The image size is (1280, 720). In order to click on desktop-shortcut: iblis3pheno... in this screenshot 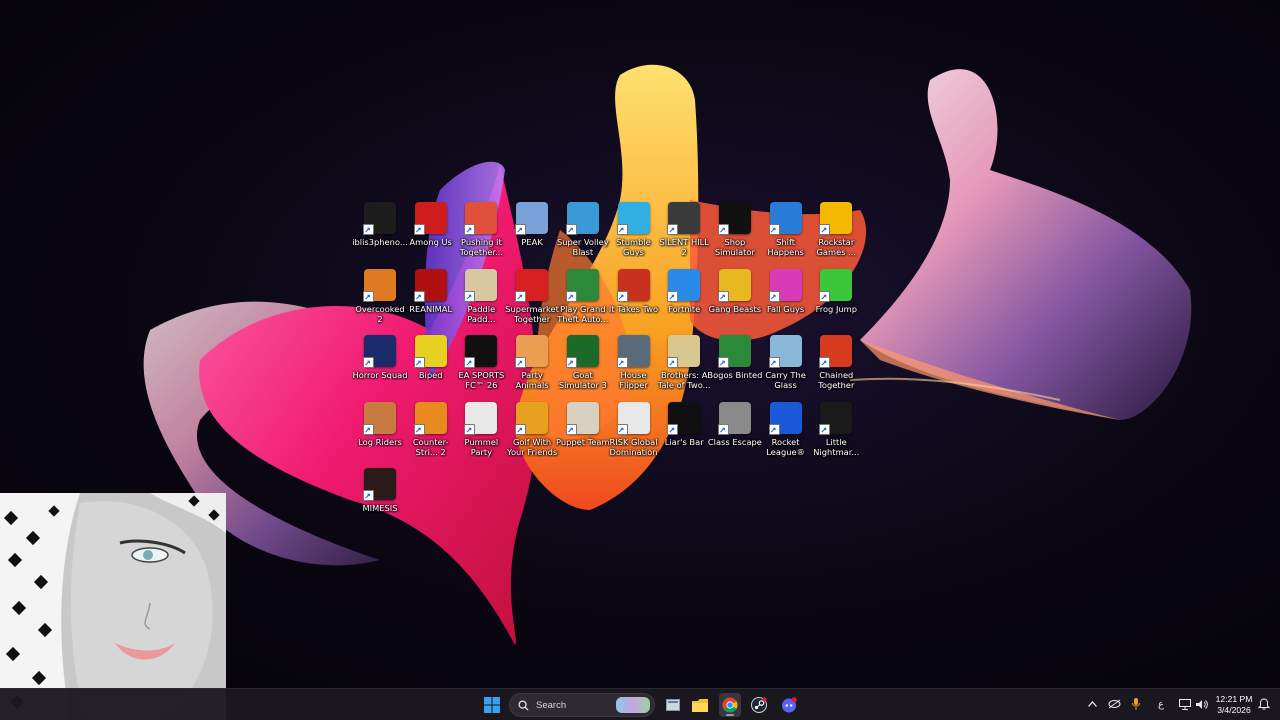, I will do `click(380, 234)`.